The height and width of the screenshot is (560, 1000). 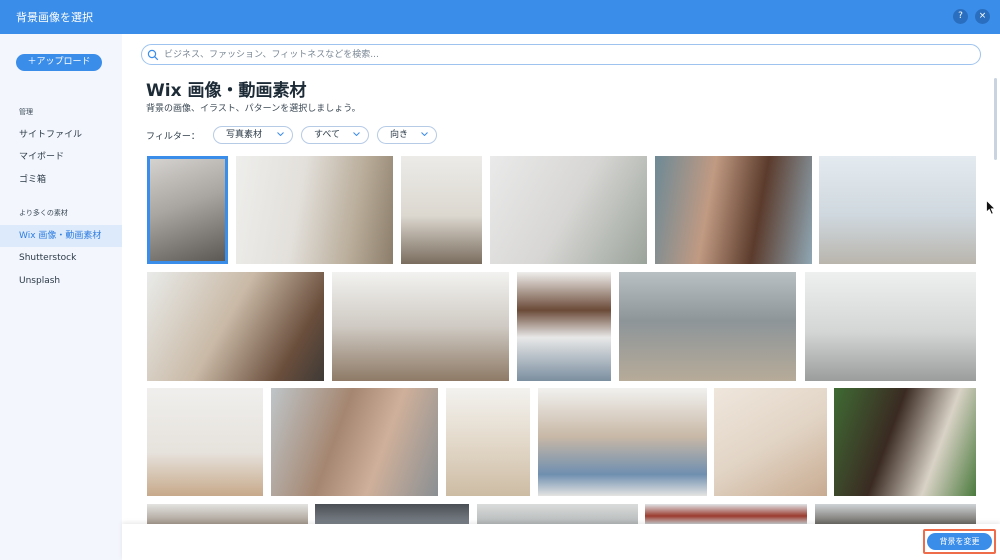 What do you see at coordinates (991, 207) in the screenshot?
I see `mouse-cursor-icon` at bounding box center [991, 207].